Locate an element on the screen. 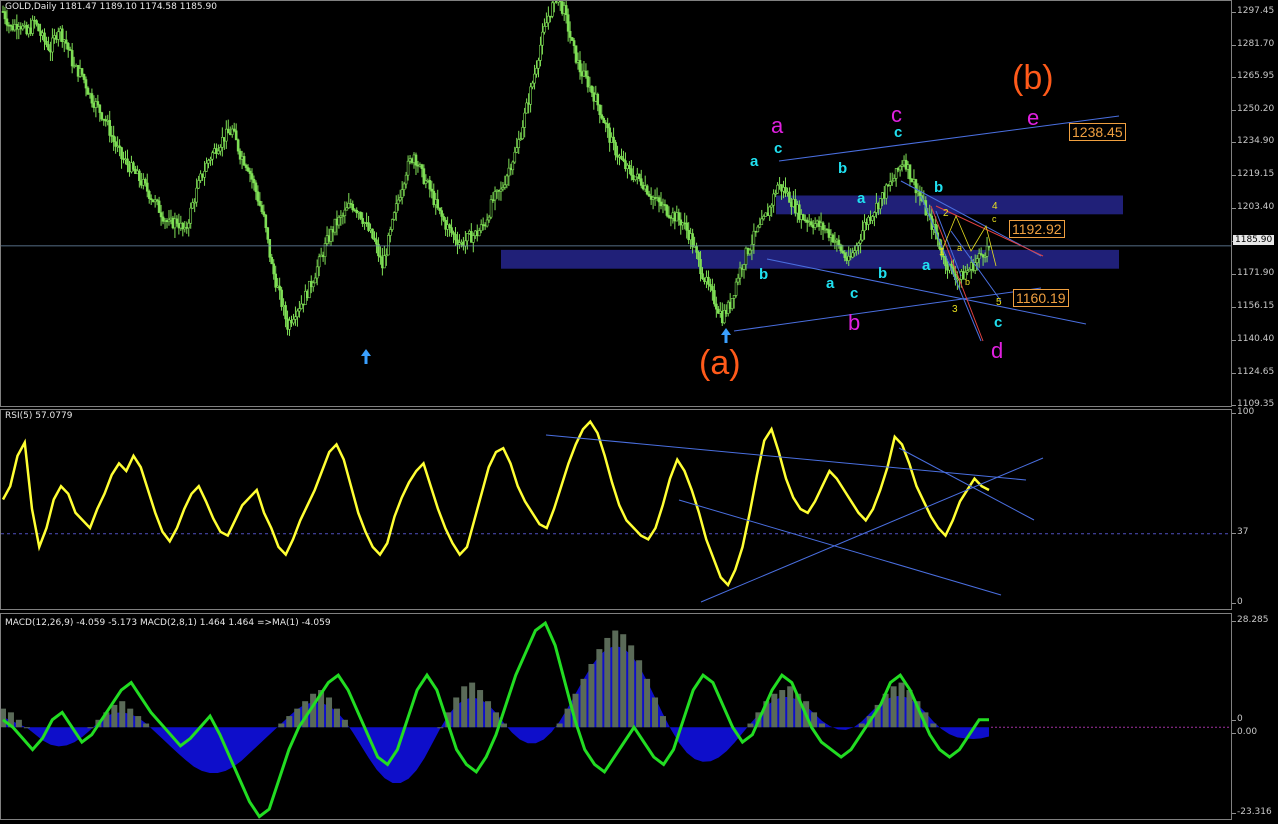  macd-axis: 28.285 0 0.00 -23.316 is located at coordinates (1254, 716).